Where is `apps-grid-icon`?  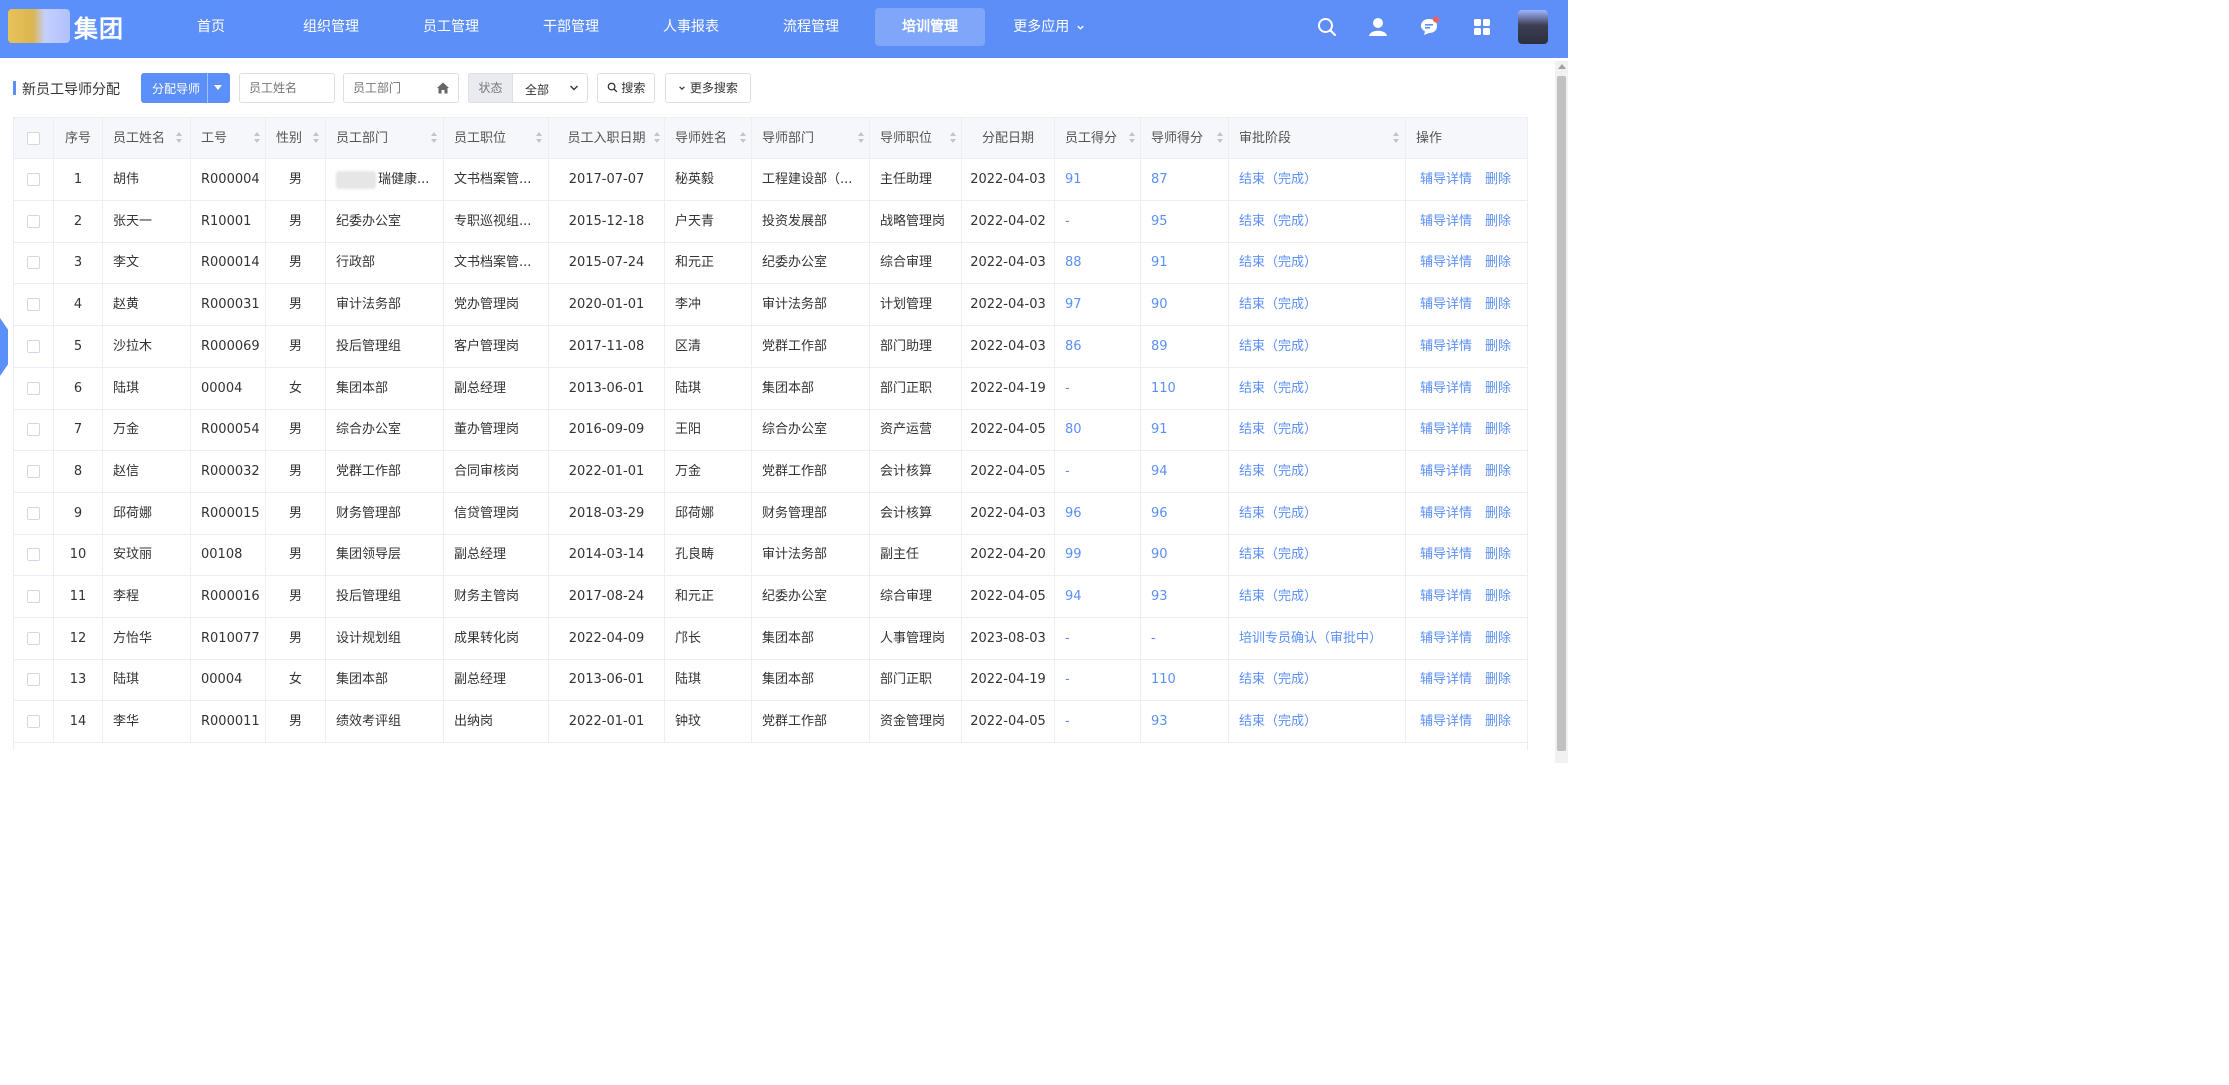
apps-grid-icon is located at coordinates (1482, 27).